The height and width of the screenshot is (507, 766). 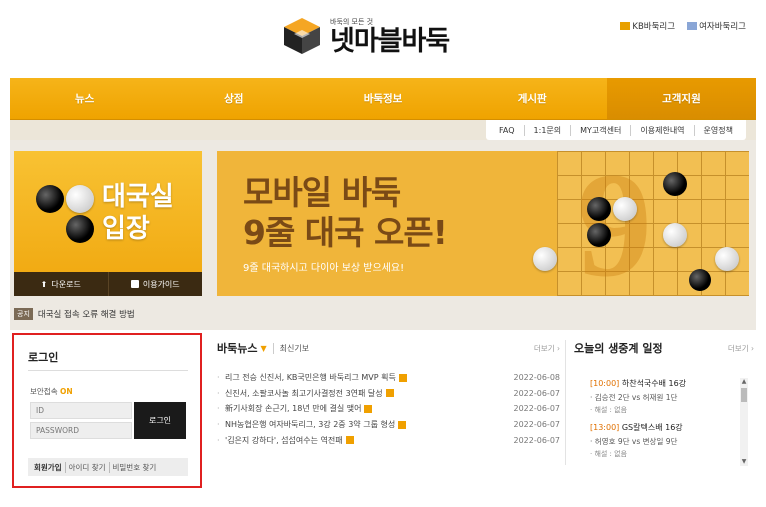 What do you see at coordinates (324, 268) in the screenshot?
I see `banner-subtitle: 9줄 대국하시고 다이아 보상 받으세요!` at bounding box center [324, 268].